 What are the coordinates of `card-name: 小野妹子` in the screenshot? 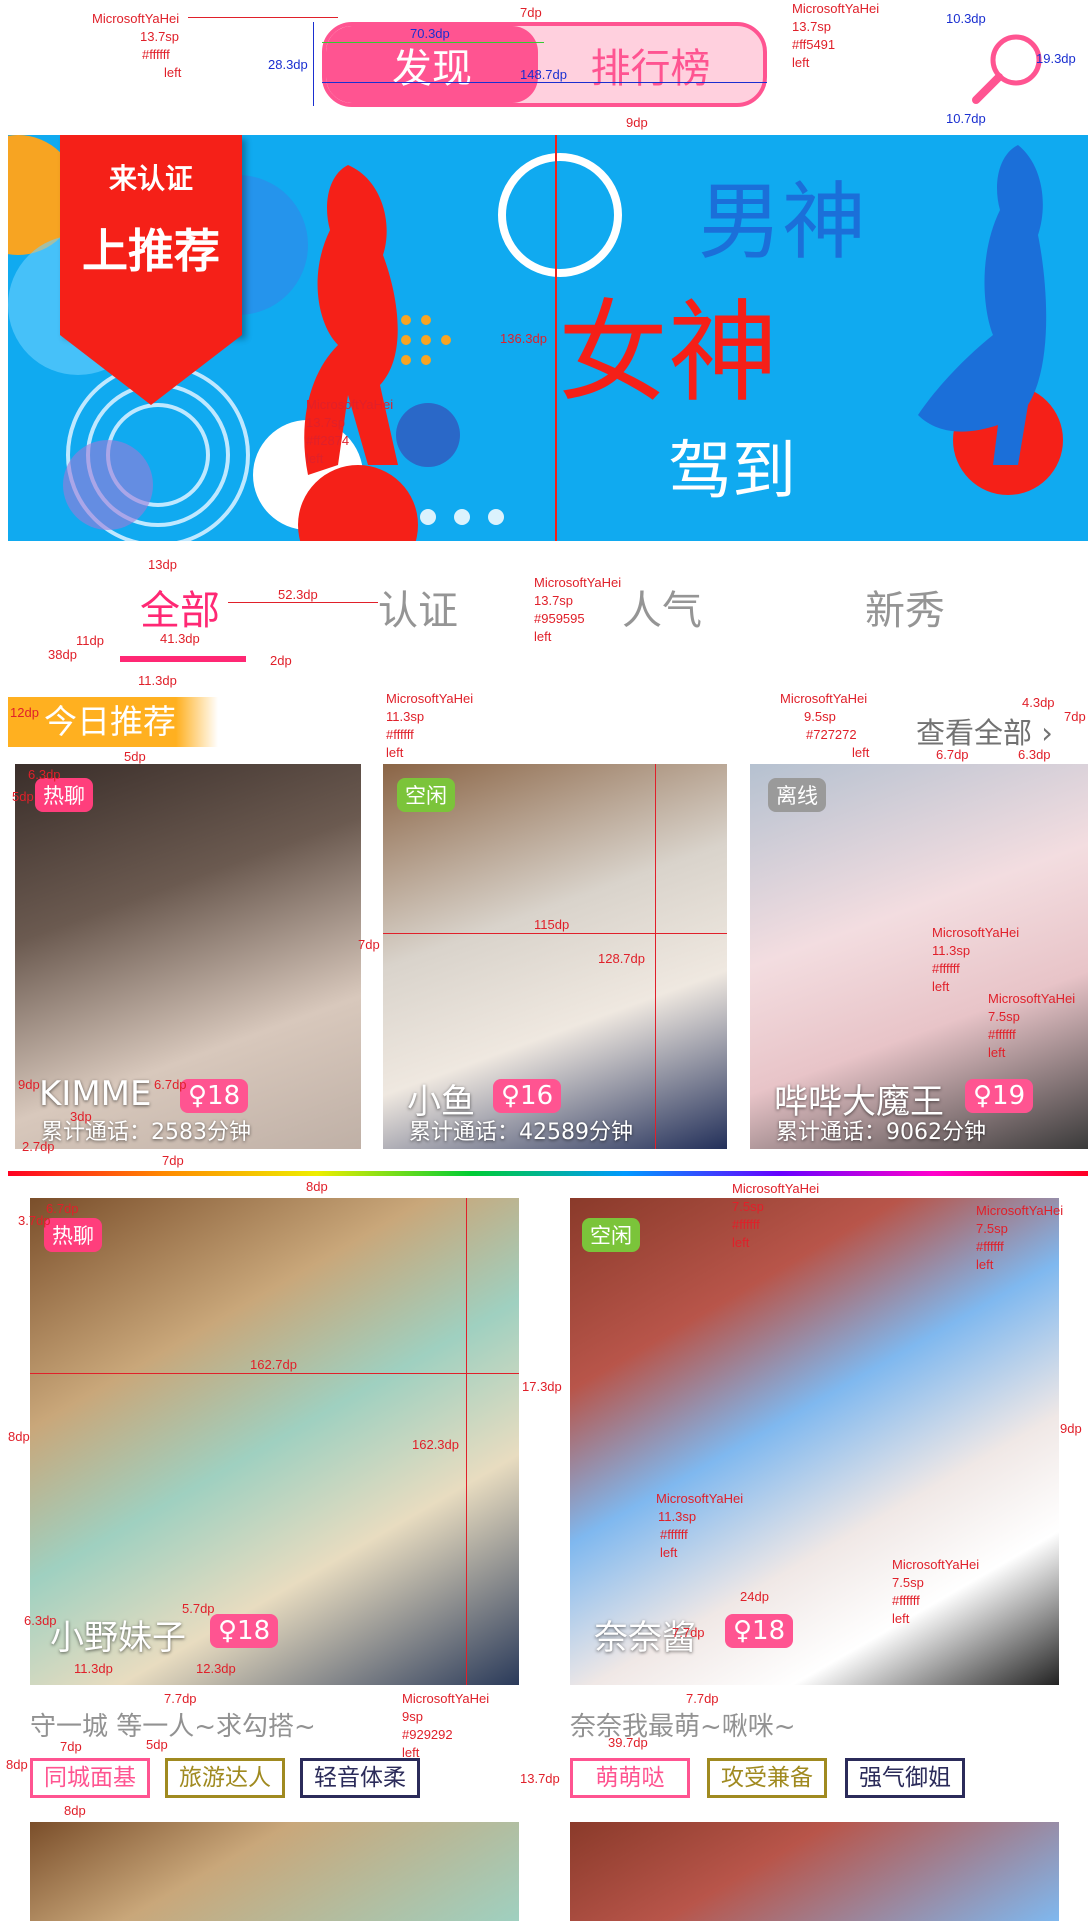 It's located at (118, 1638).